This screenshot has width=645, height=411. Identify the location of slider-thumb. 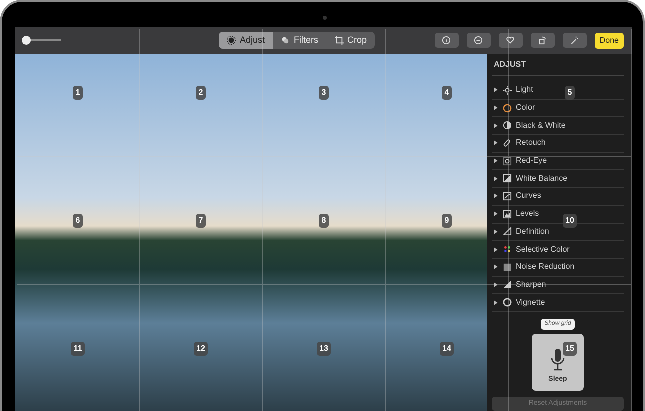
(27, 40).